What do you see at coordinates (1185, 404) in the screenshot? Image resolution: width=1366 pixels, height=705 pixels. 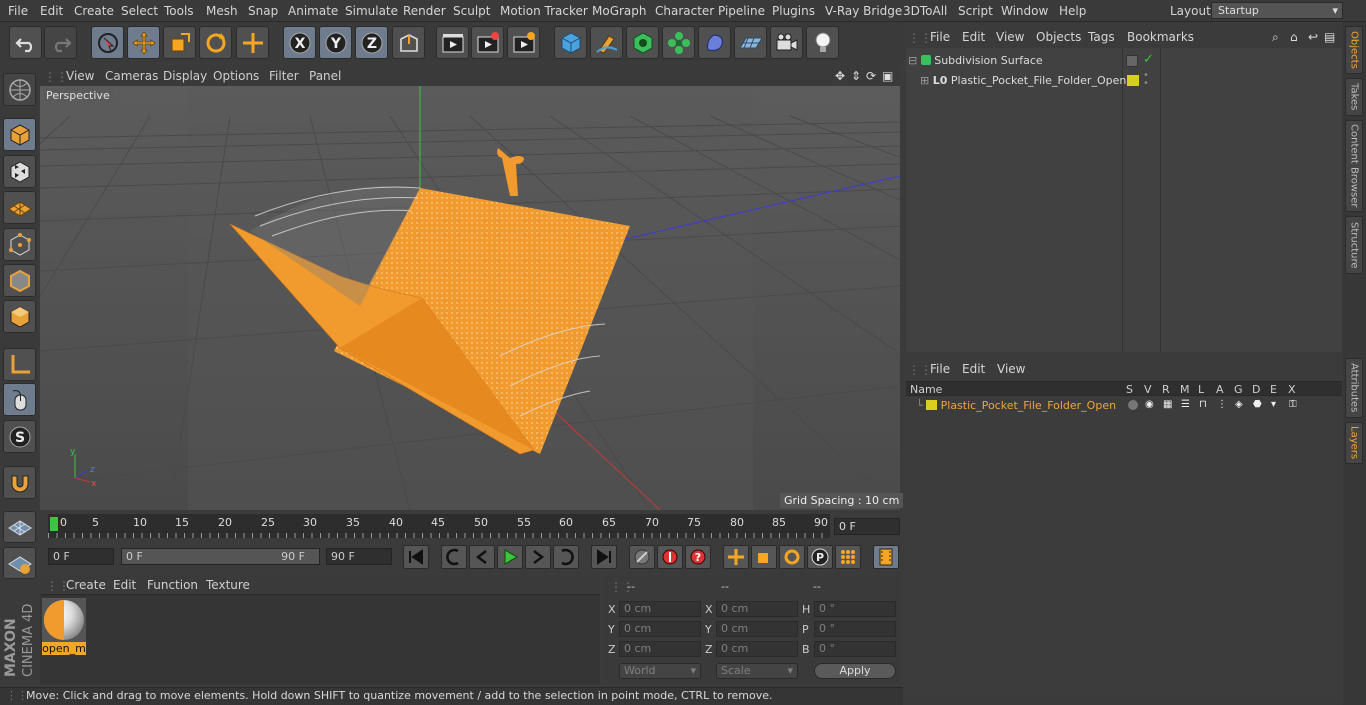 I see `manager-icon: ☰` at bounding box center [1185, 404].